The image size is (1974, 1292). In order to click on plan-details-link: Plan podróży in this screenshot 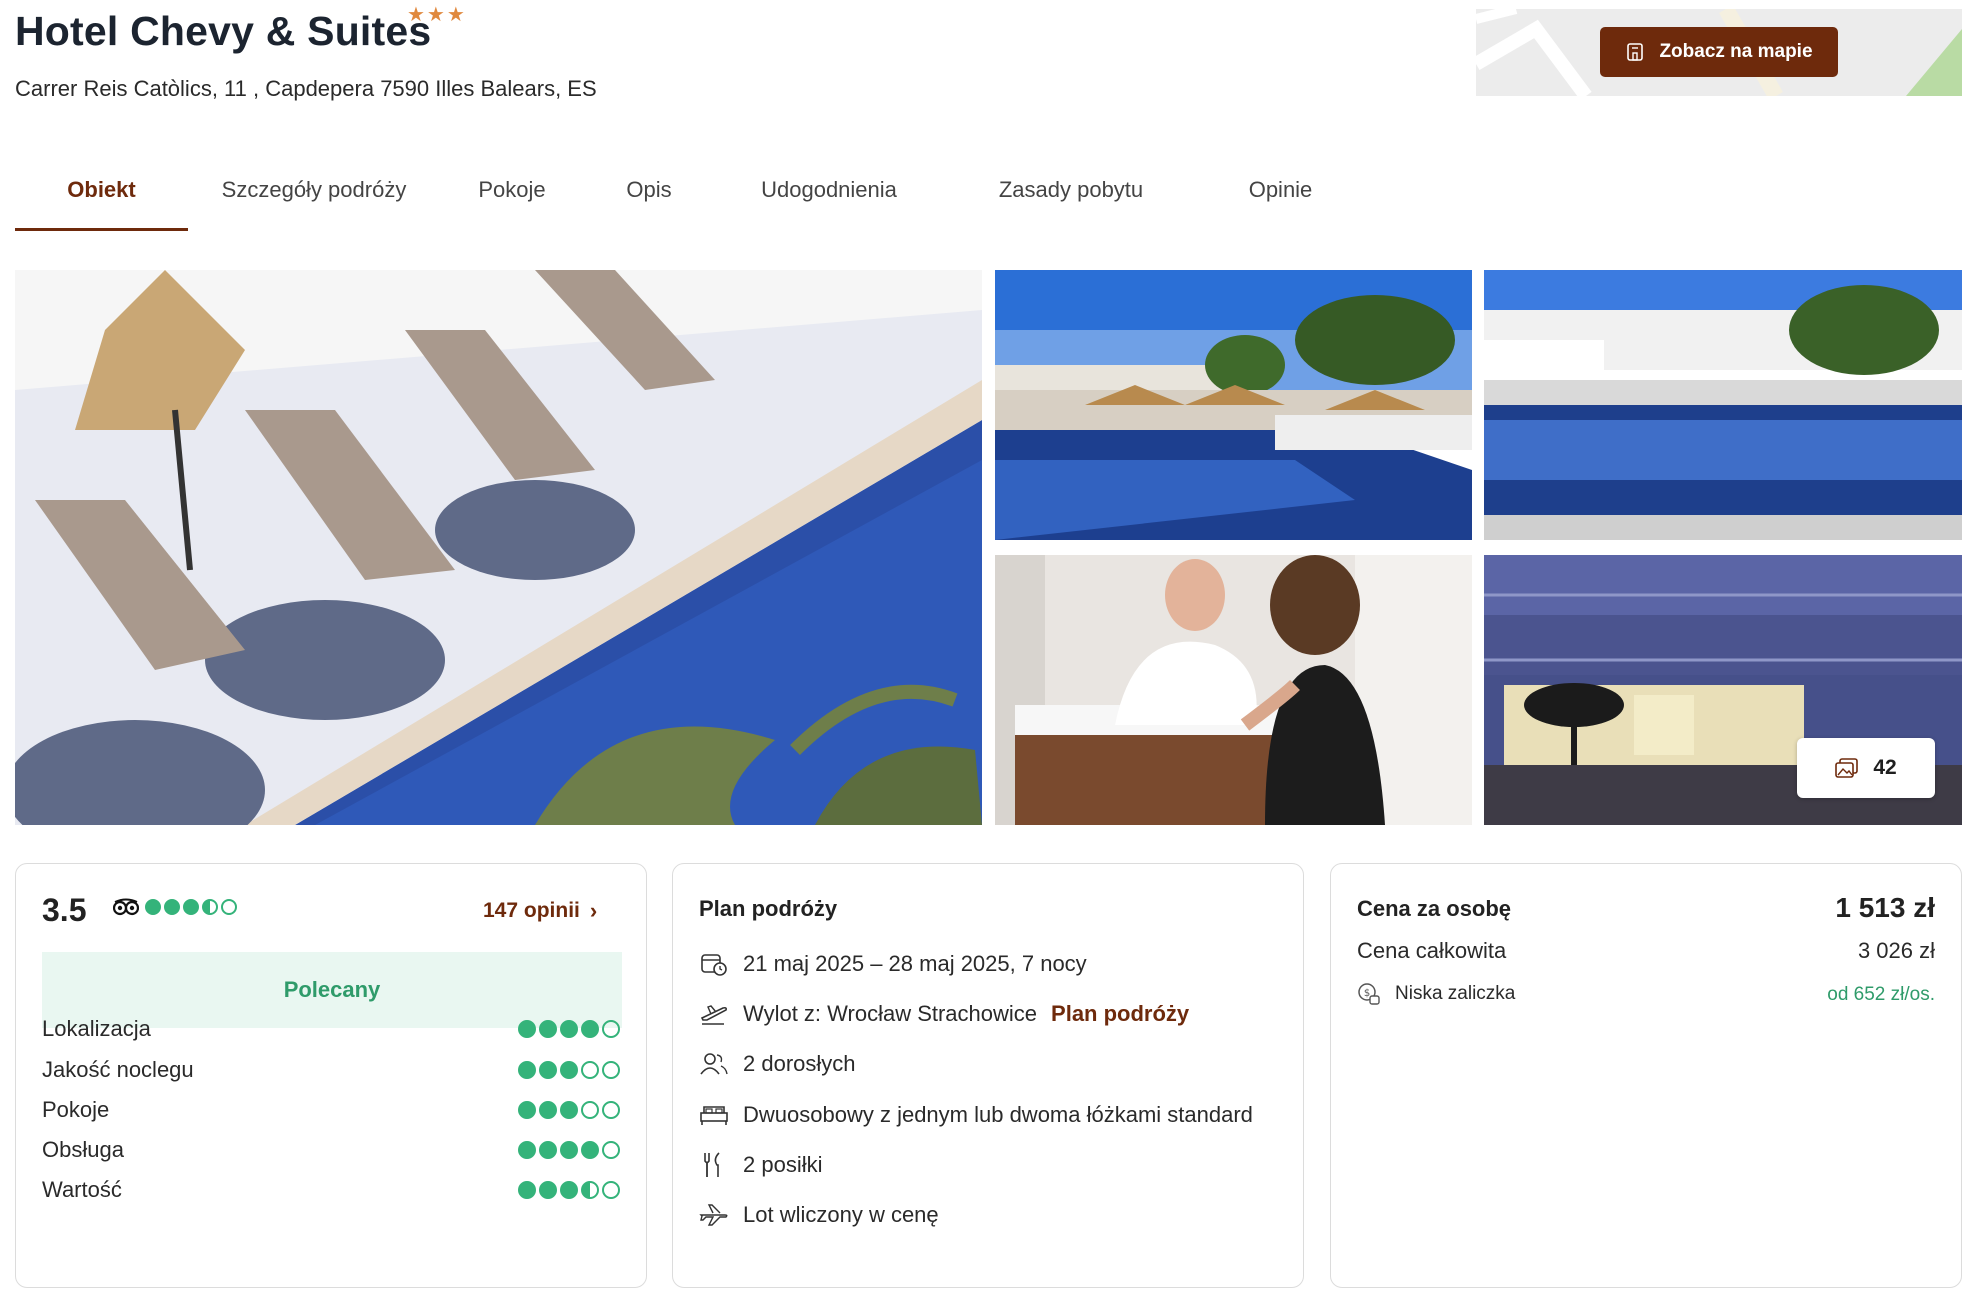, I will do `click(1120, 1014)`.